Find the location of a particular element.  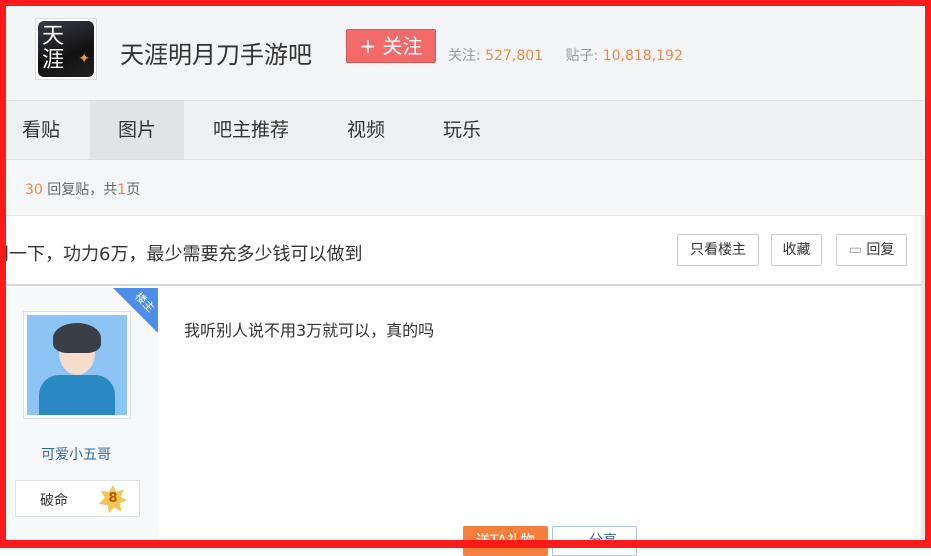

level-badge: 破命 8 is located at coordinates (77, 498).